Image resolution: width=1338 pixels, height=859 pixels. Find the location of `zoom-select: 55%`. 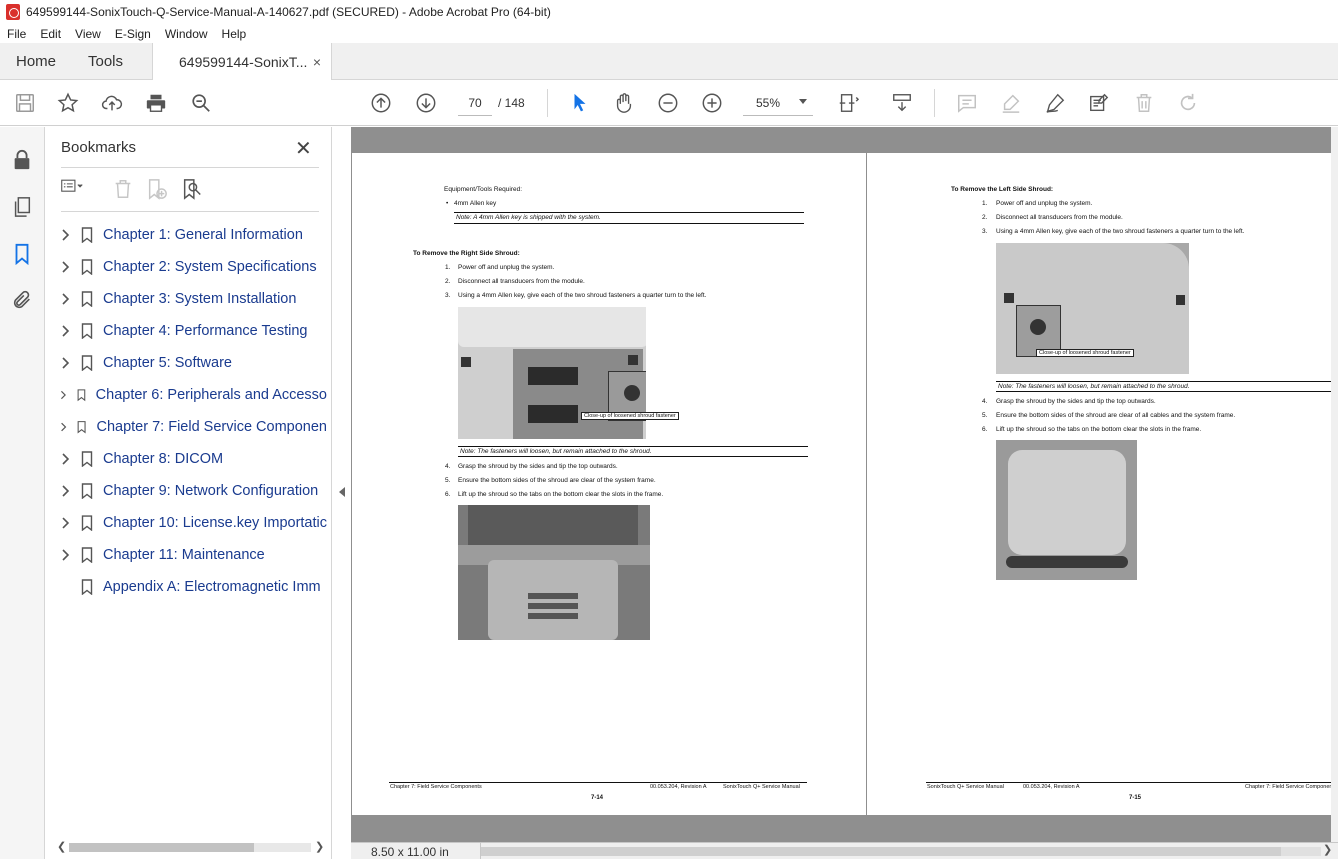

zoom-select: 55% is located at coordinates (778, 103).